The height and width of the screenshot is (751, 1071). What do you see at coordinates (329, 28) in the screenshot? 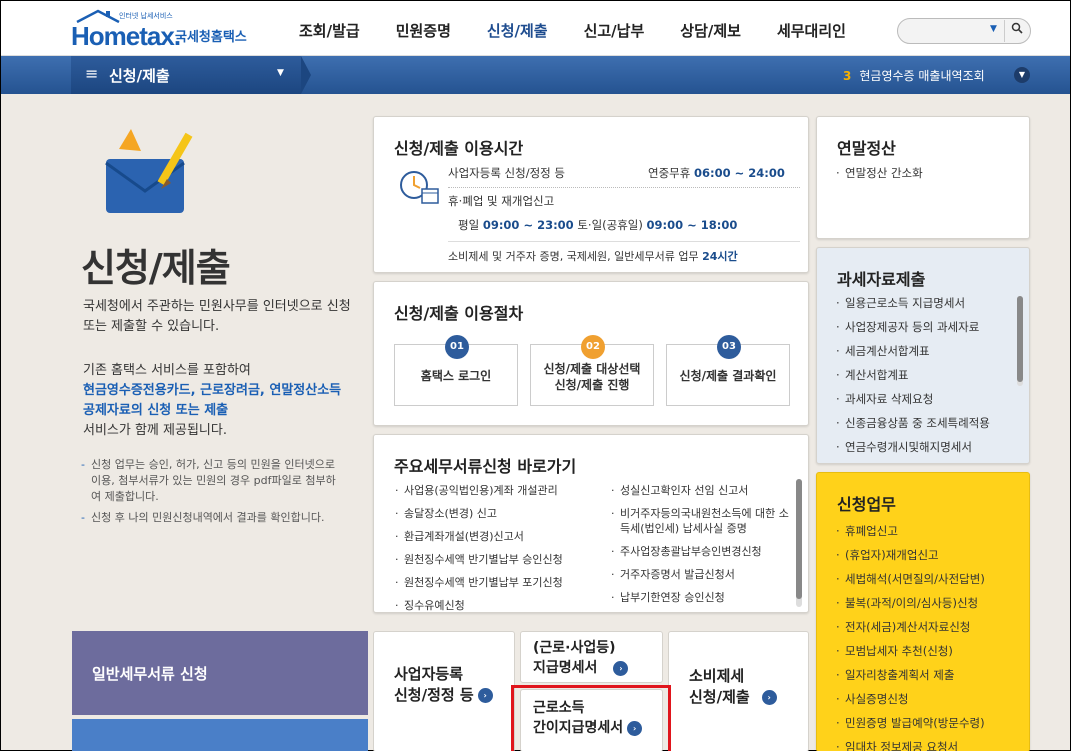
I see `nav-inquiry: 조회/발급` at bounding box center [329, 28].